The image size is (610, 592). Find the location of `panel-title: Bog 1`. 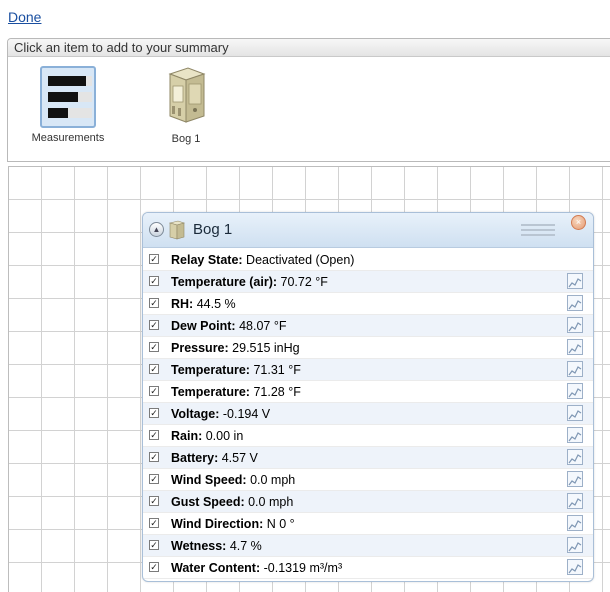

panel-title: Bog 1 is located at coordinates (213, 229).